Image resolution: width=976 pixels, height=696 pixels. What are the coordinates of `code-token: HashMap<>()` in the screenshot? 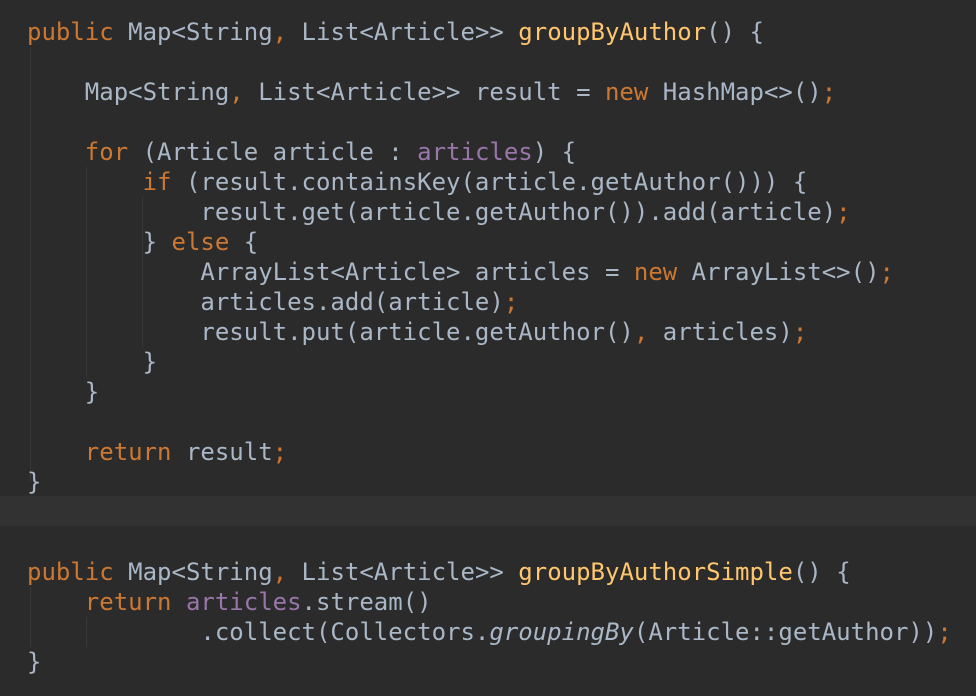 It's located at (735, 92).